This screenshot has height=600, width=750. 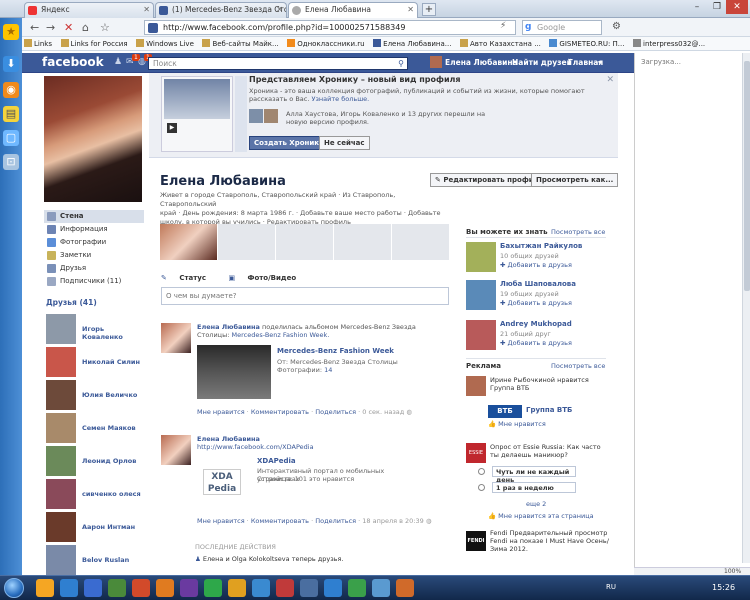 What do you see at coordinates (542, 475) in the screenshot?
I see `poll-option: Чуть ли не каждый день` at bounding box center [542, 475].